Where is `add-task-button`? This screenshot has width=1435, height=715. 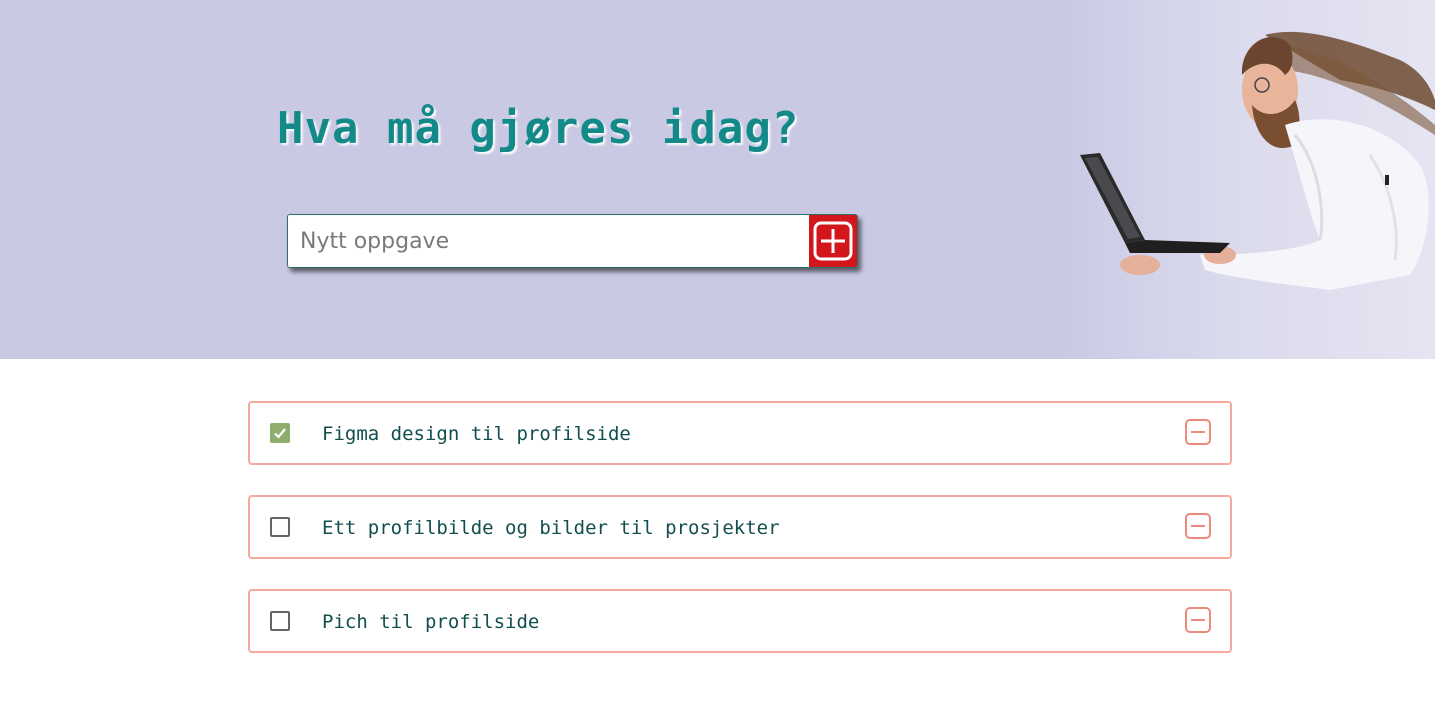
add-task-button is located at coordinates (833, 241).